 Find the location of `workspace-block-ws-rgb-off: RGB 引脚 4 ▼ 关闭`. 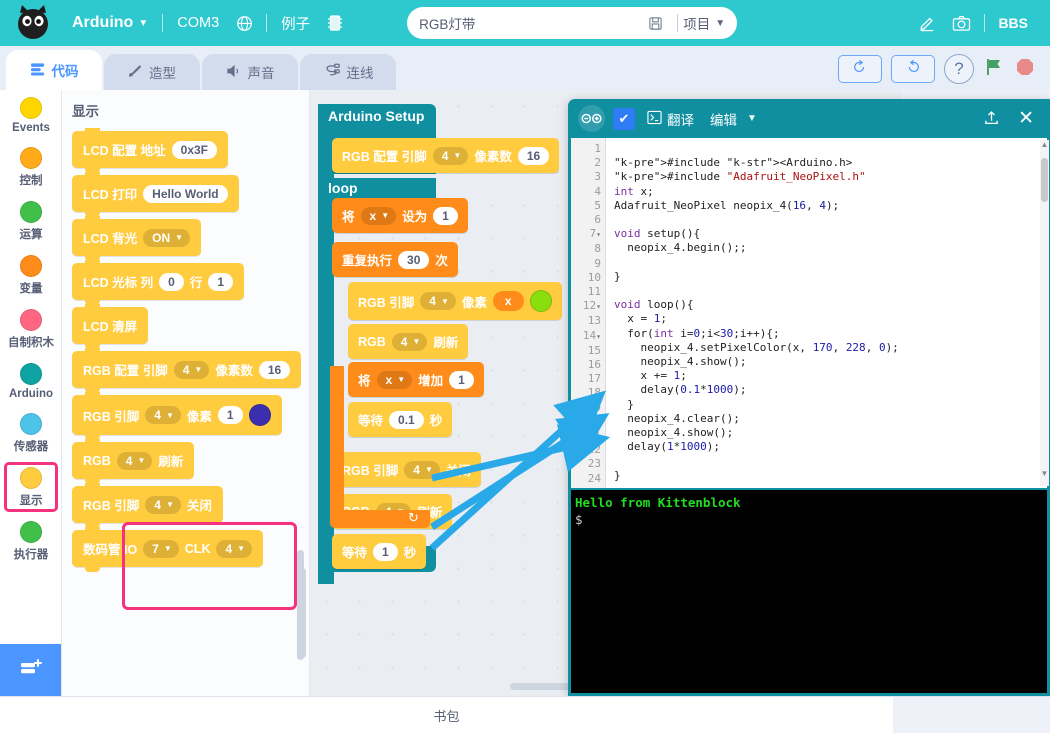

workspace-block-ws-rgb-off: RGB 引脚 4 ▼ 关闭 is located at coordinates (406, 469).